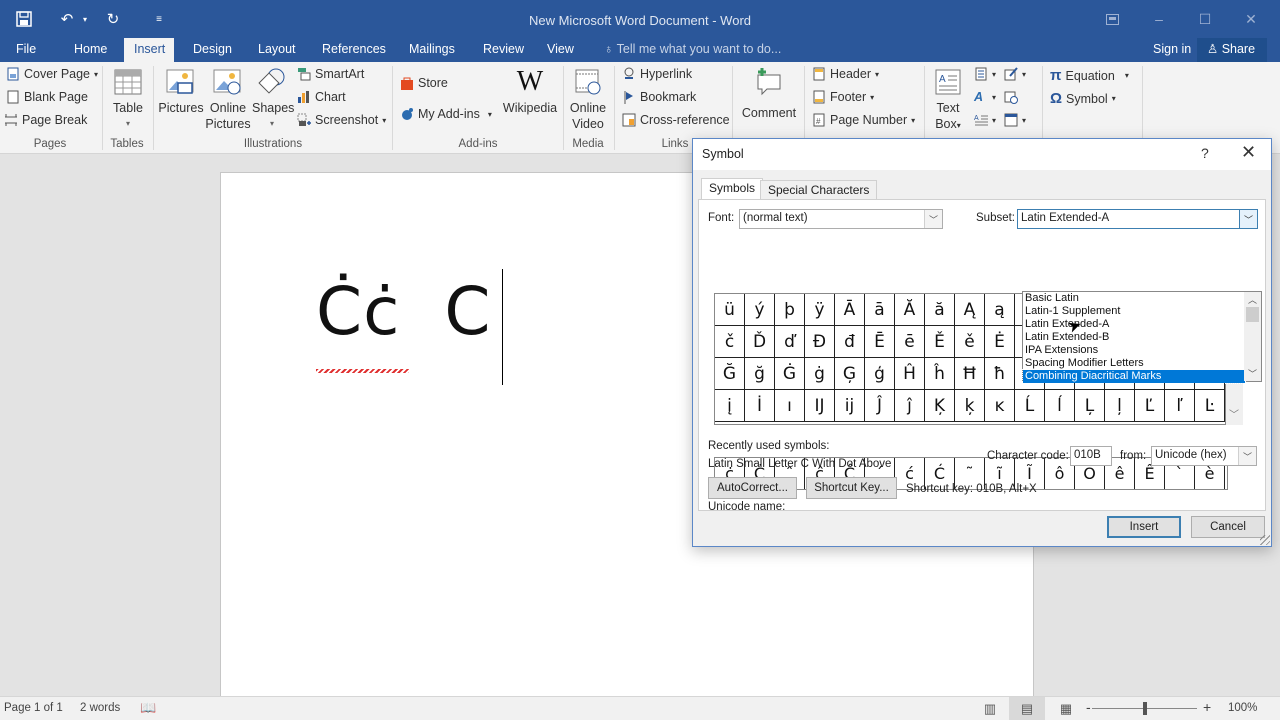 This screenshot has width=1280, height=720. I want to click on symbol-cell: þ, so click(790, 310).